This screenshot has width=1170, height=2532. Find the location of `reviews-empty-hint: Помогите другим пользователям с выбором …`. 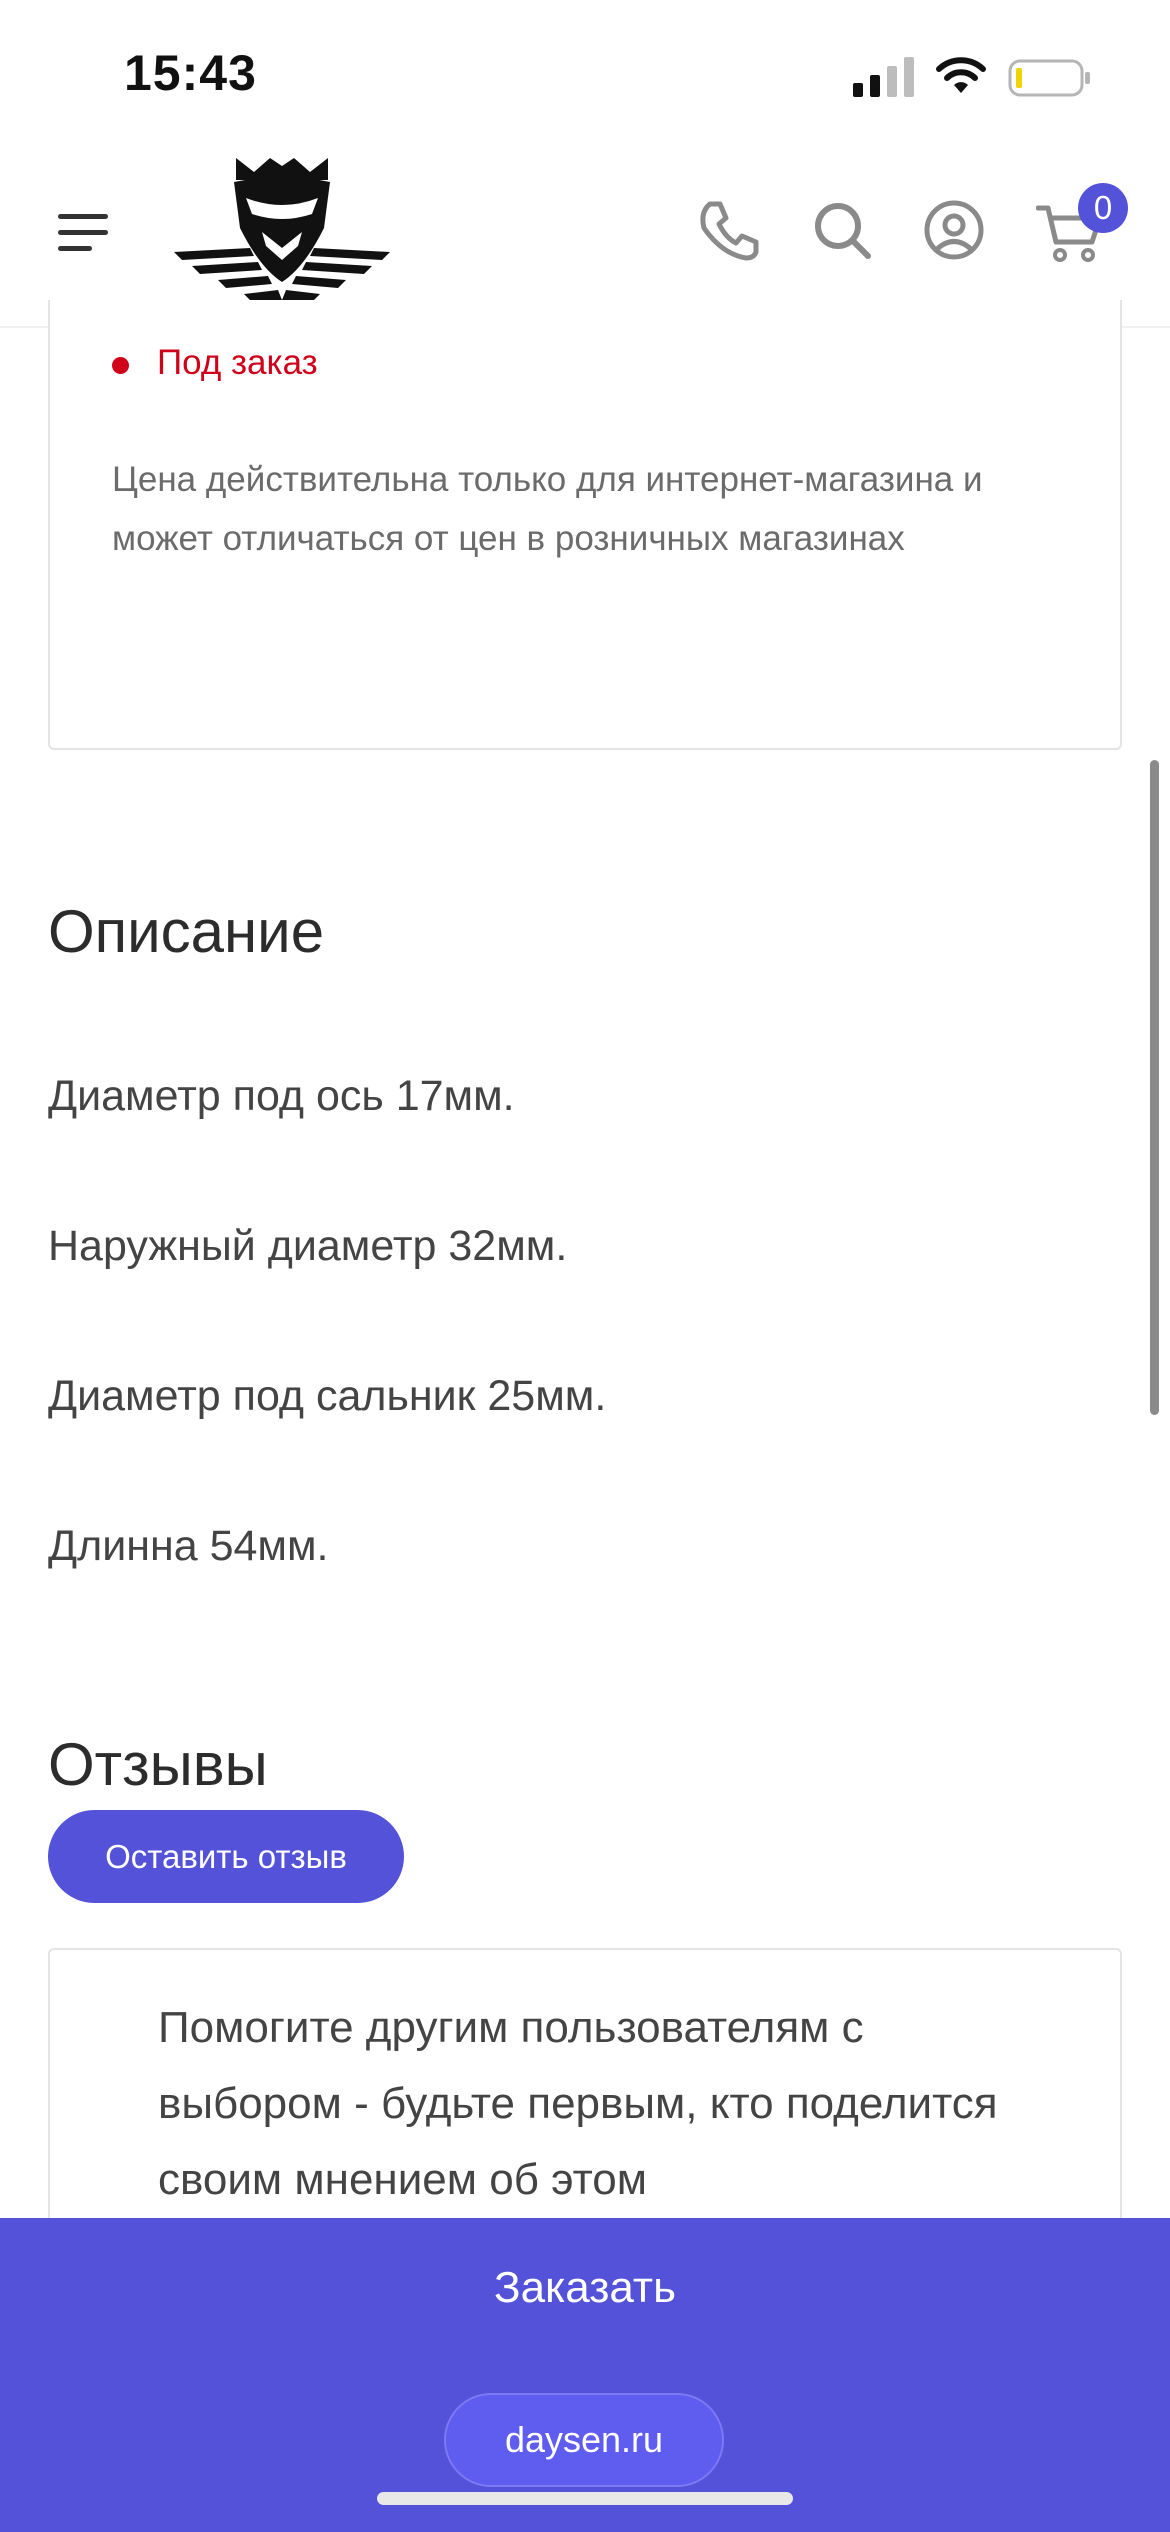

reviews-empty-hint: Помогите другим пользователям с выбором … is located at coordinates (578, 2103).